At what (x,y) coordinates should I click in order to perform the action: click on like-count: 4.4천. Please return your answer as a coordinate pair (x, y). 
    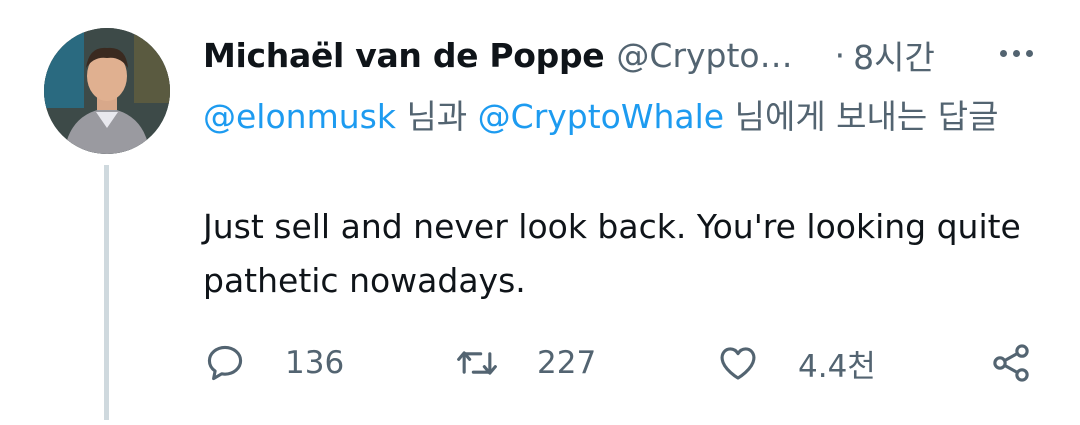
    Looking at the image, I should click on (837, 366).